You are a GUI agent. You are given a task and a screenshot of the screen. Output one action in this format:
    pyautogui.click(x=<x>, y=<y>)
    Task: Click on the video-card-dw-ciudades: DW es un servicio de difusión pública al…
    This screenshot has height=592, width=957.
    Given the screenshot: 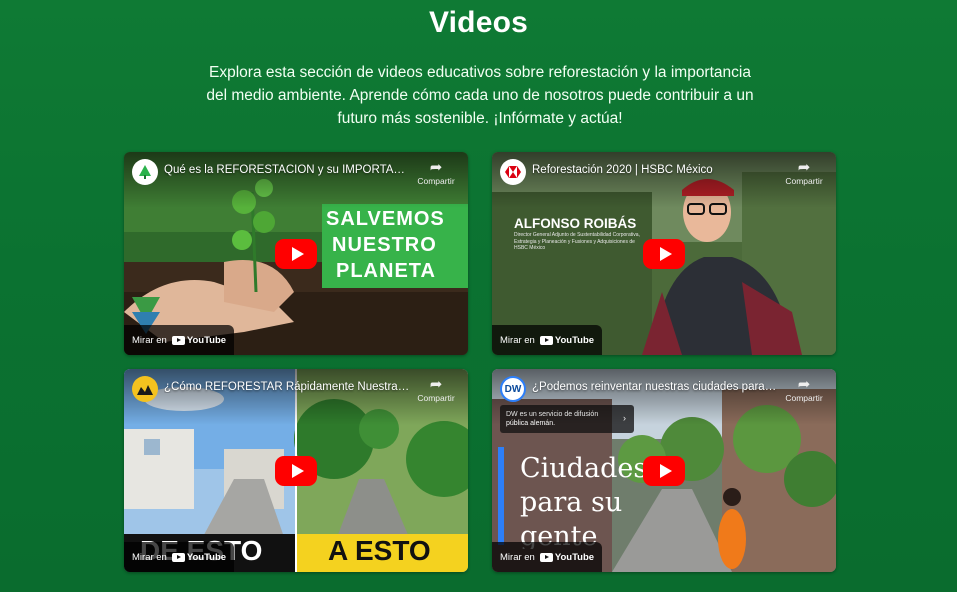 What is the action you would take?
    pyautogui.click(x=664, y=470)
    